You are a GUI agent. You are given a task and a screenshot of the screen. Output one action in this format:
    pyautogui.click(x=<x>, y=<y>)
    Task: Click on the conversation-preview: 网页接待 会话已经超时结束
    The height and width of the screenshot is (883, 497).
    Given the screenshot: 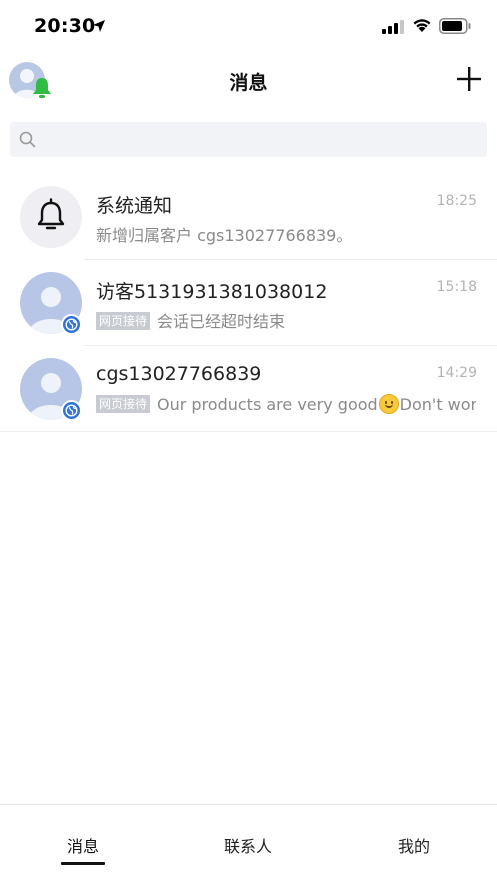 What is the action you would take?
    pyautogui.click(x=286, y=320)
    